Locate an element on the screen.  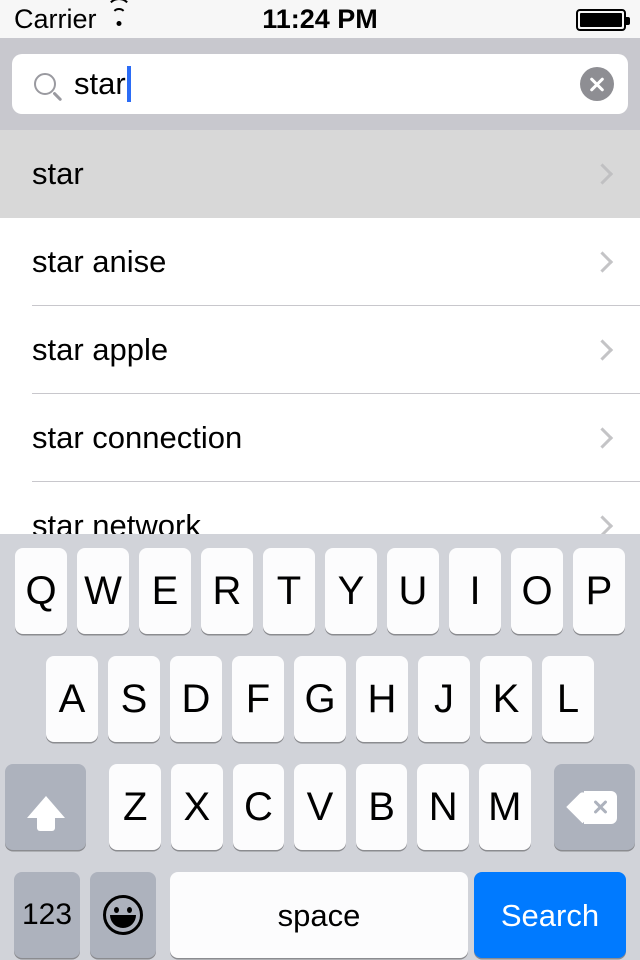
clear-search-button is located at coordinates (597, 84).